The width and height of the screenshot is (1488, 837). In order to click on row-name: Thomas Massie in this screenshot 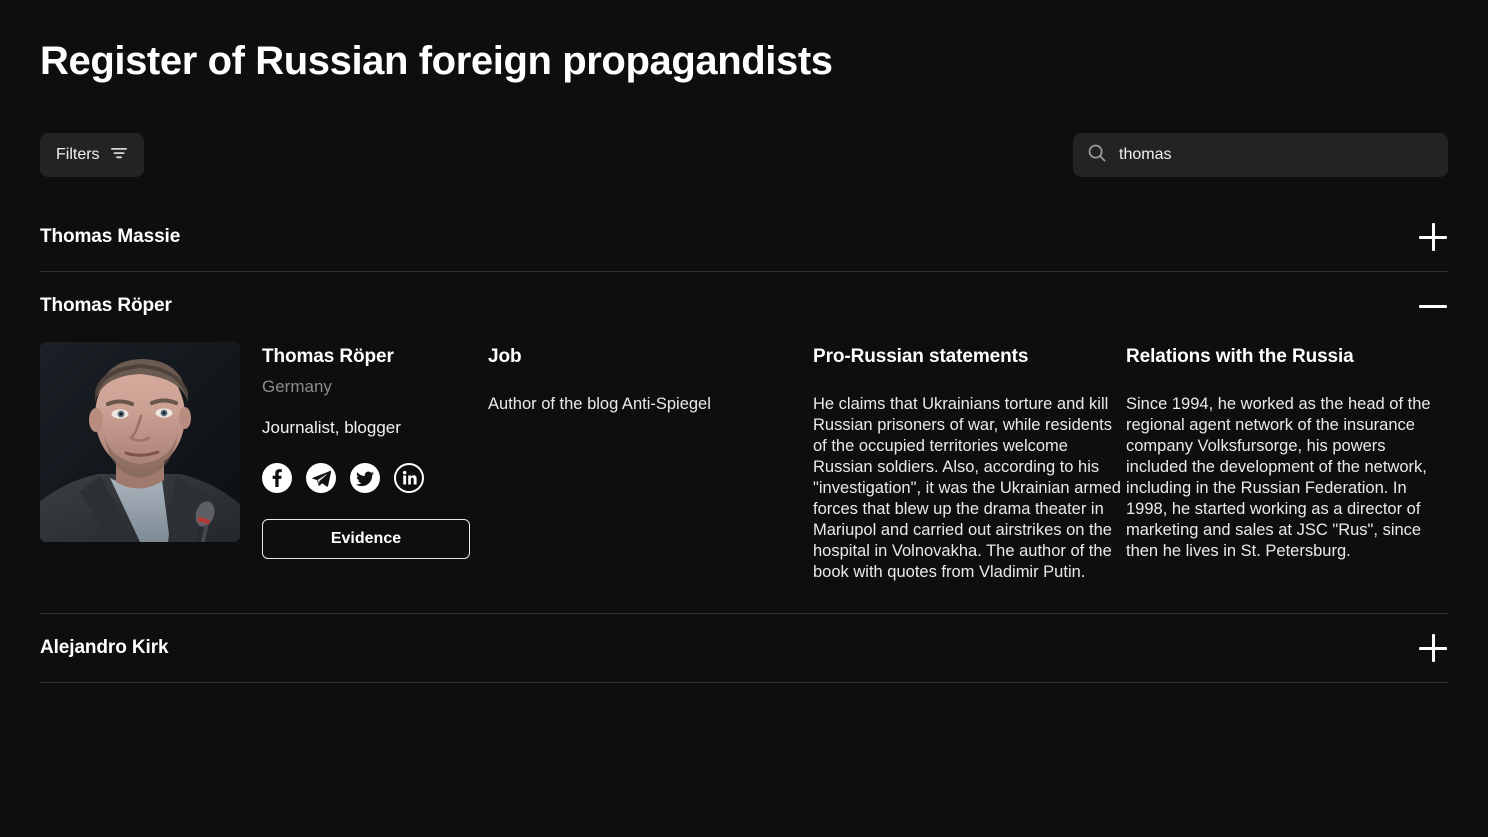, I will do `click(110, 236)`.